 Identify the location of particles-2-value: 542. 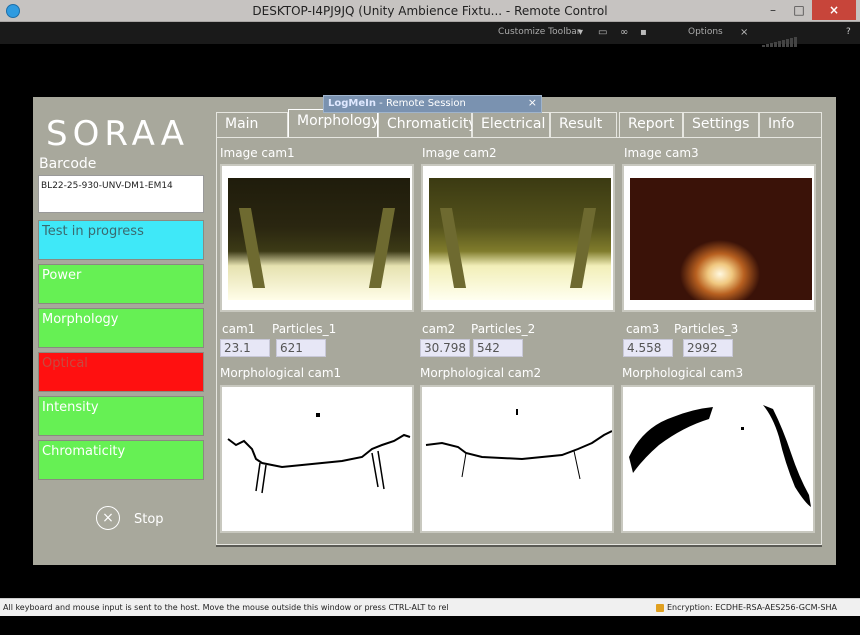
(498, 348).